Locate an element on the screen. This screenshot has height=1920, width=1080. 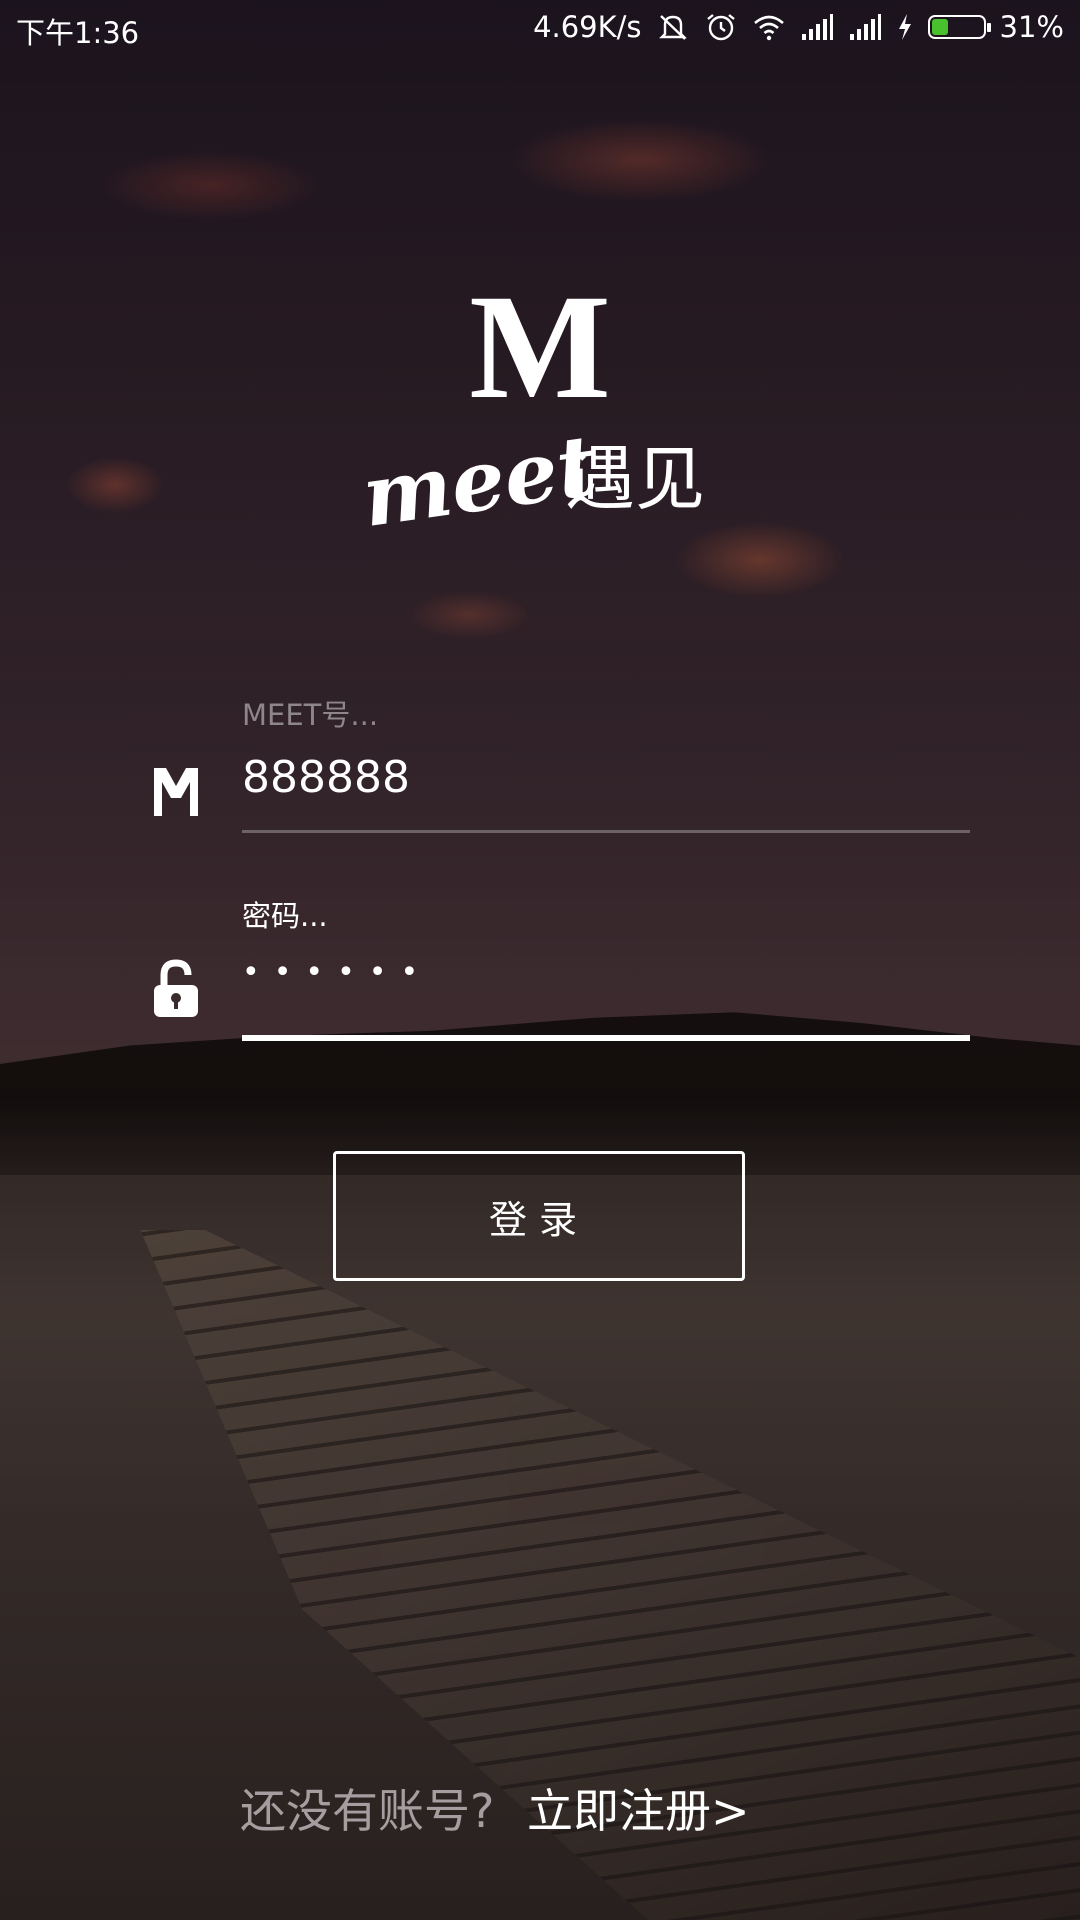
account-field: MEET号... 888888 is located at coordinates (550, 760).